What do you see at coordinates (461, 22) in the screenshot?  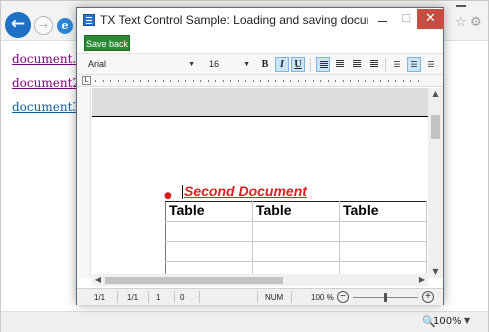 I see `star-icon: ☆` at bounding box center [461, 22].